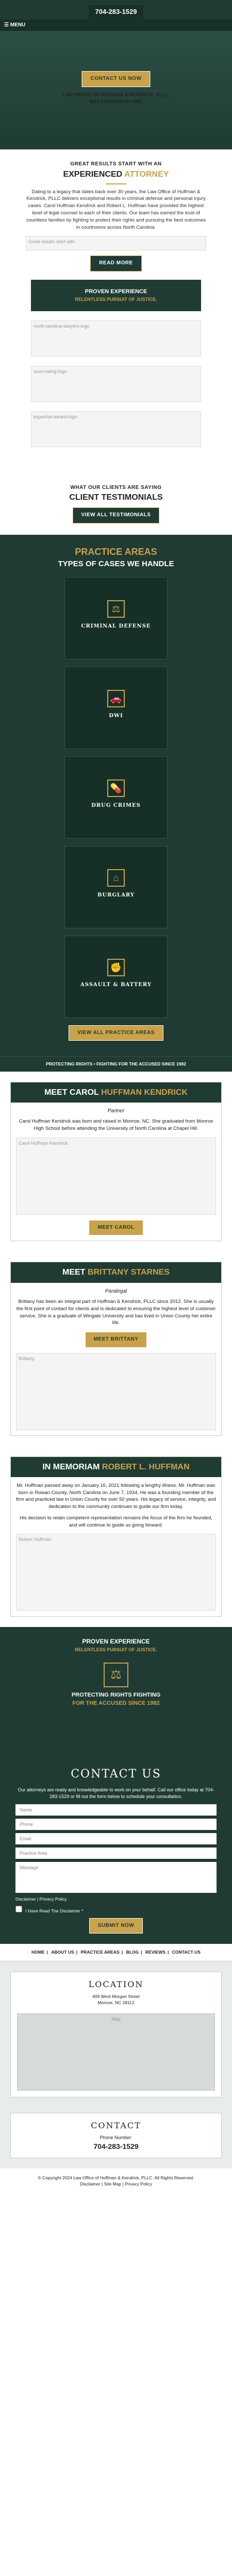  What do you see at coordinates (116, 1909) in the screenshot?
I see `disclaimer-checkbox: I Have Read The Disclaimer *` at bounding box center [116, 1909].